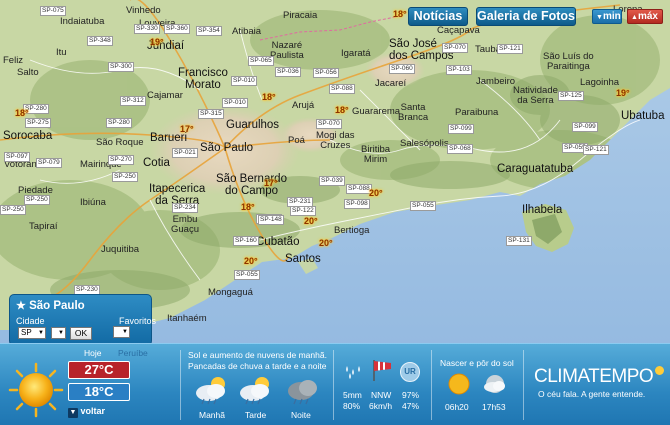  I want to click on road-shield: SP-125, so click(571, 96).